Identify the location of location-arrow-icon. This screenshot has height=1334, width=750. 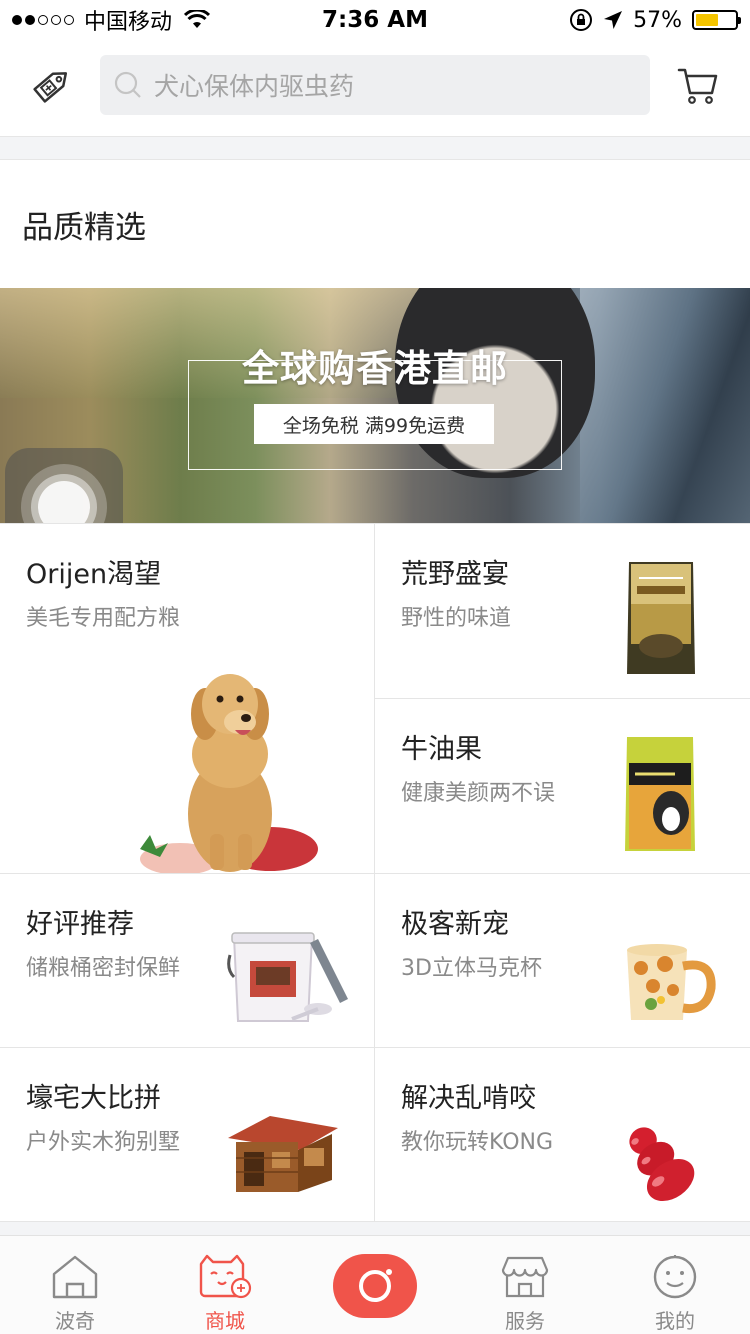
(613, 20).